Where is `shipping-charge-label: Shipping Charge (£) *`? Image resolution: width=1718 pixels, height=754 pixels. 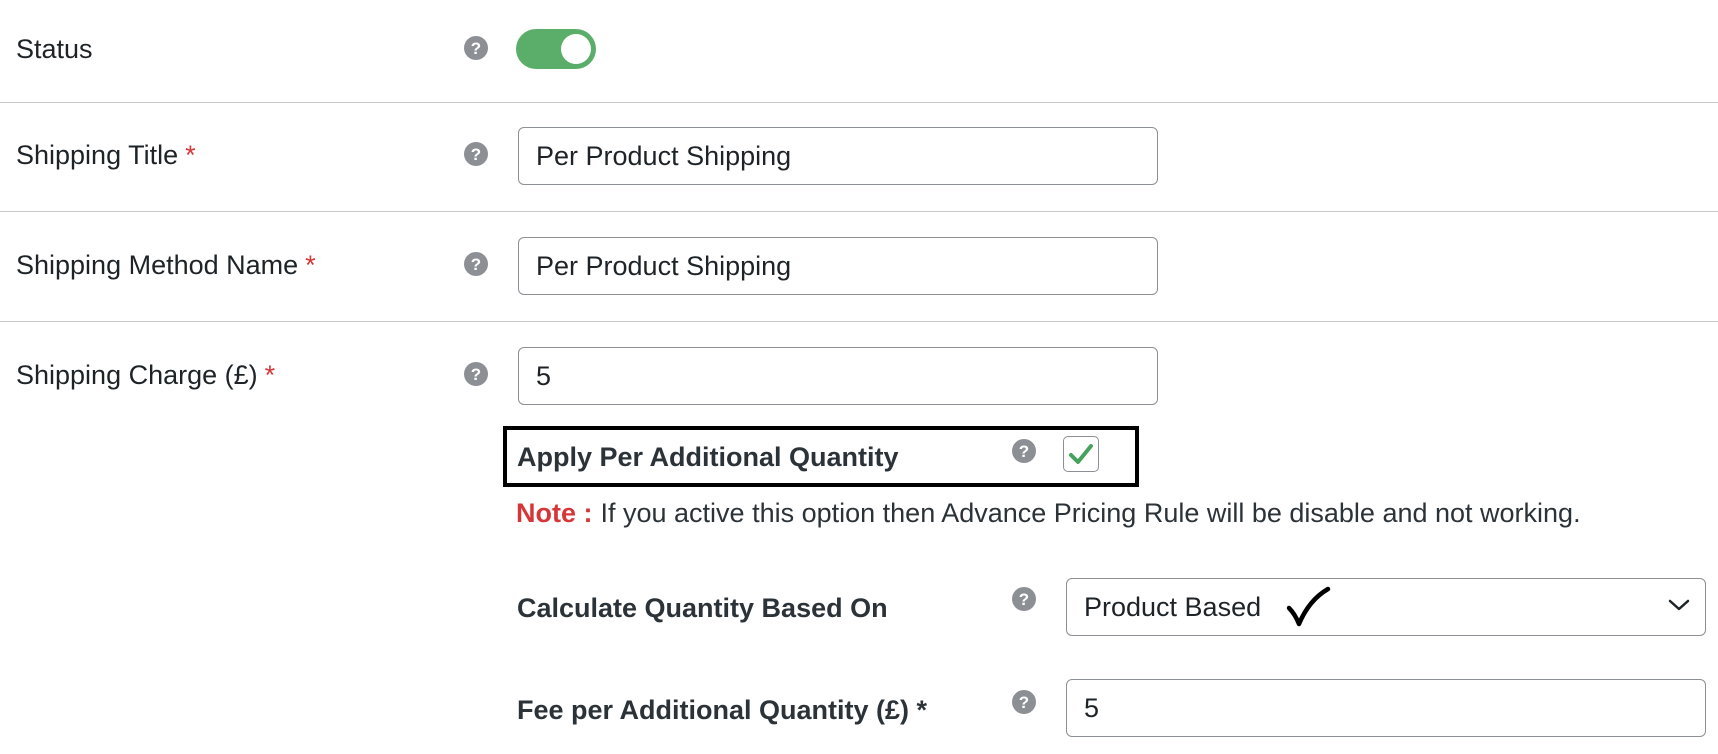 shipping-charge-label: Shipping Charge (£) * is located at coordinates (145, 375).